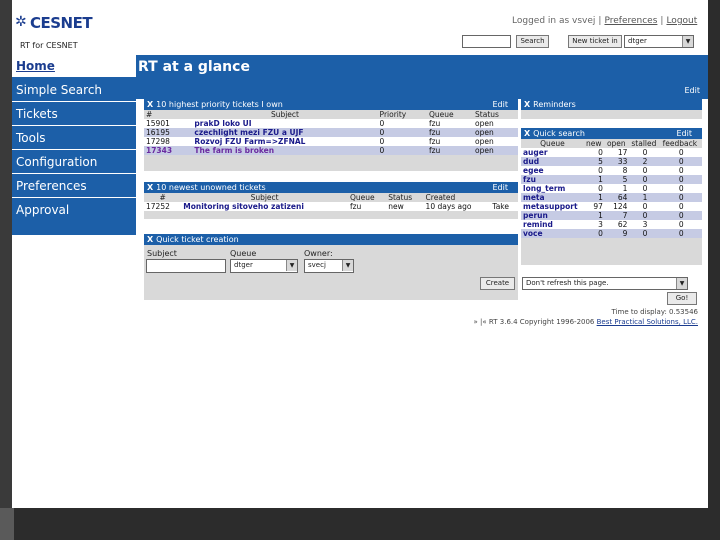  What do you see at coordinates (659, 41) in the screenshot?
I see `new-ticket-queue-select: dtger ▼` at bounding box center [659, 41].